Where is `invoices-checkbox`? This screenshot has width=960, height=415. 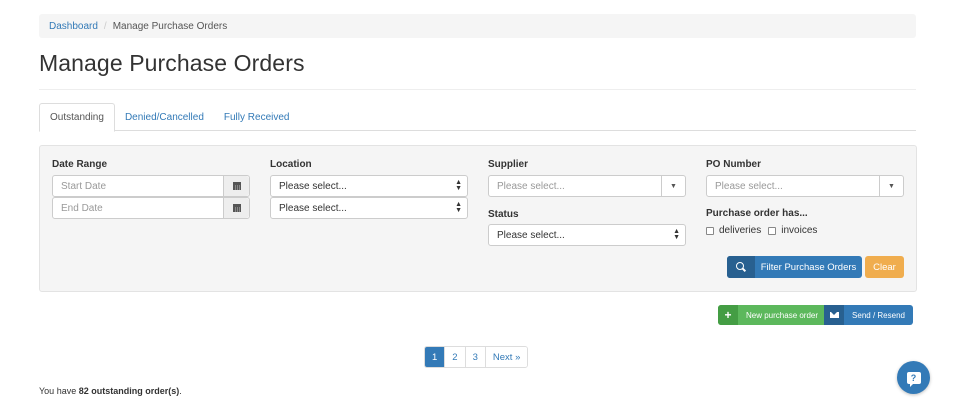 invoices-checkbox is located at coordinates (772, 230).